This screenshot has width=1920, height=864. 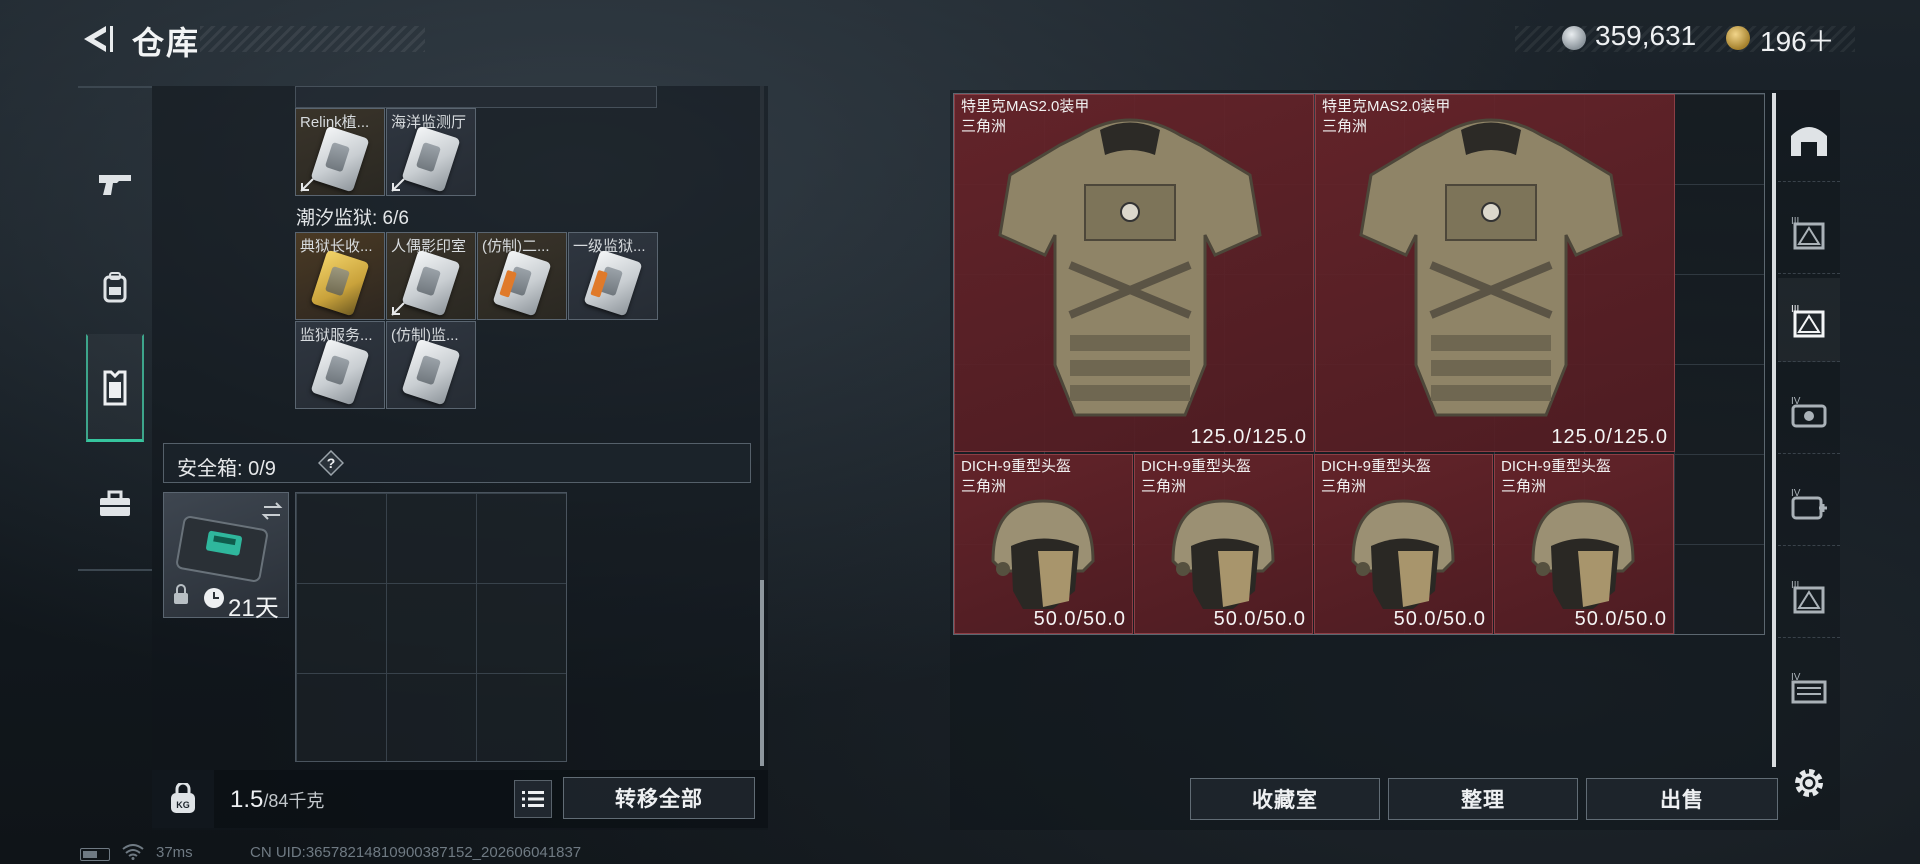 I want to click on tab-container-1: III, so click(x=1809, y=232).